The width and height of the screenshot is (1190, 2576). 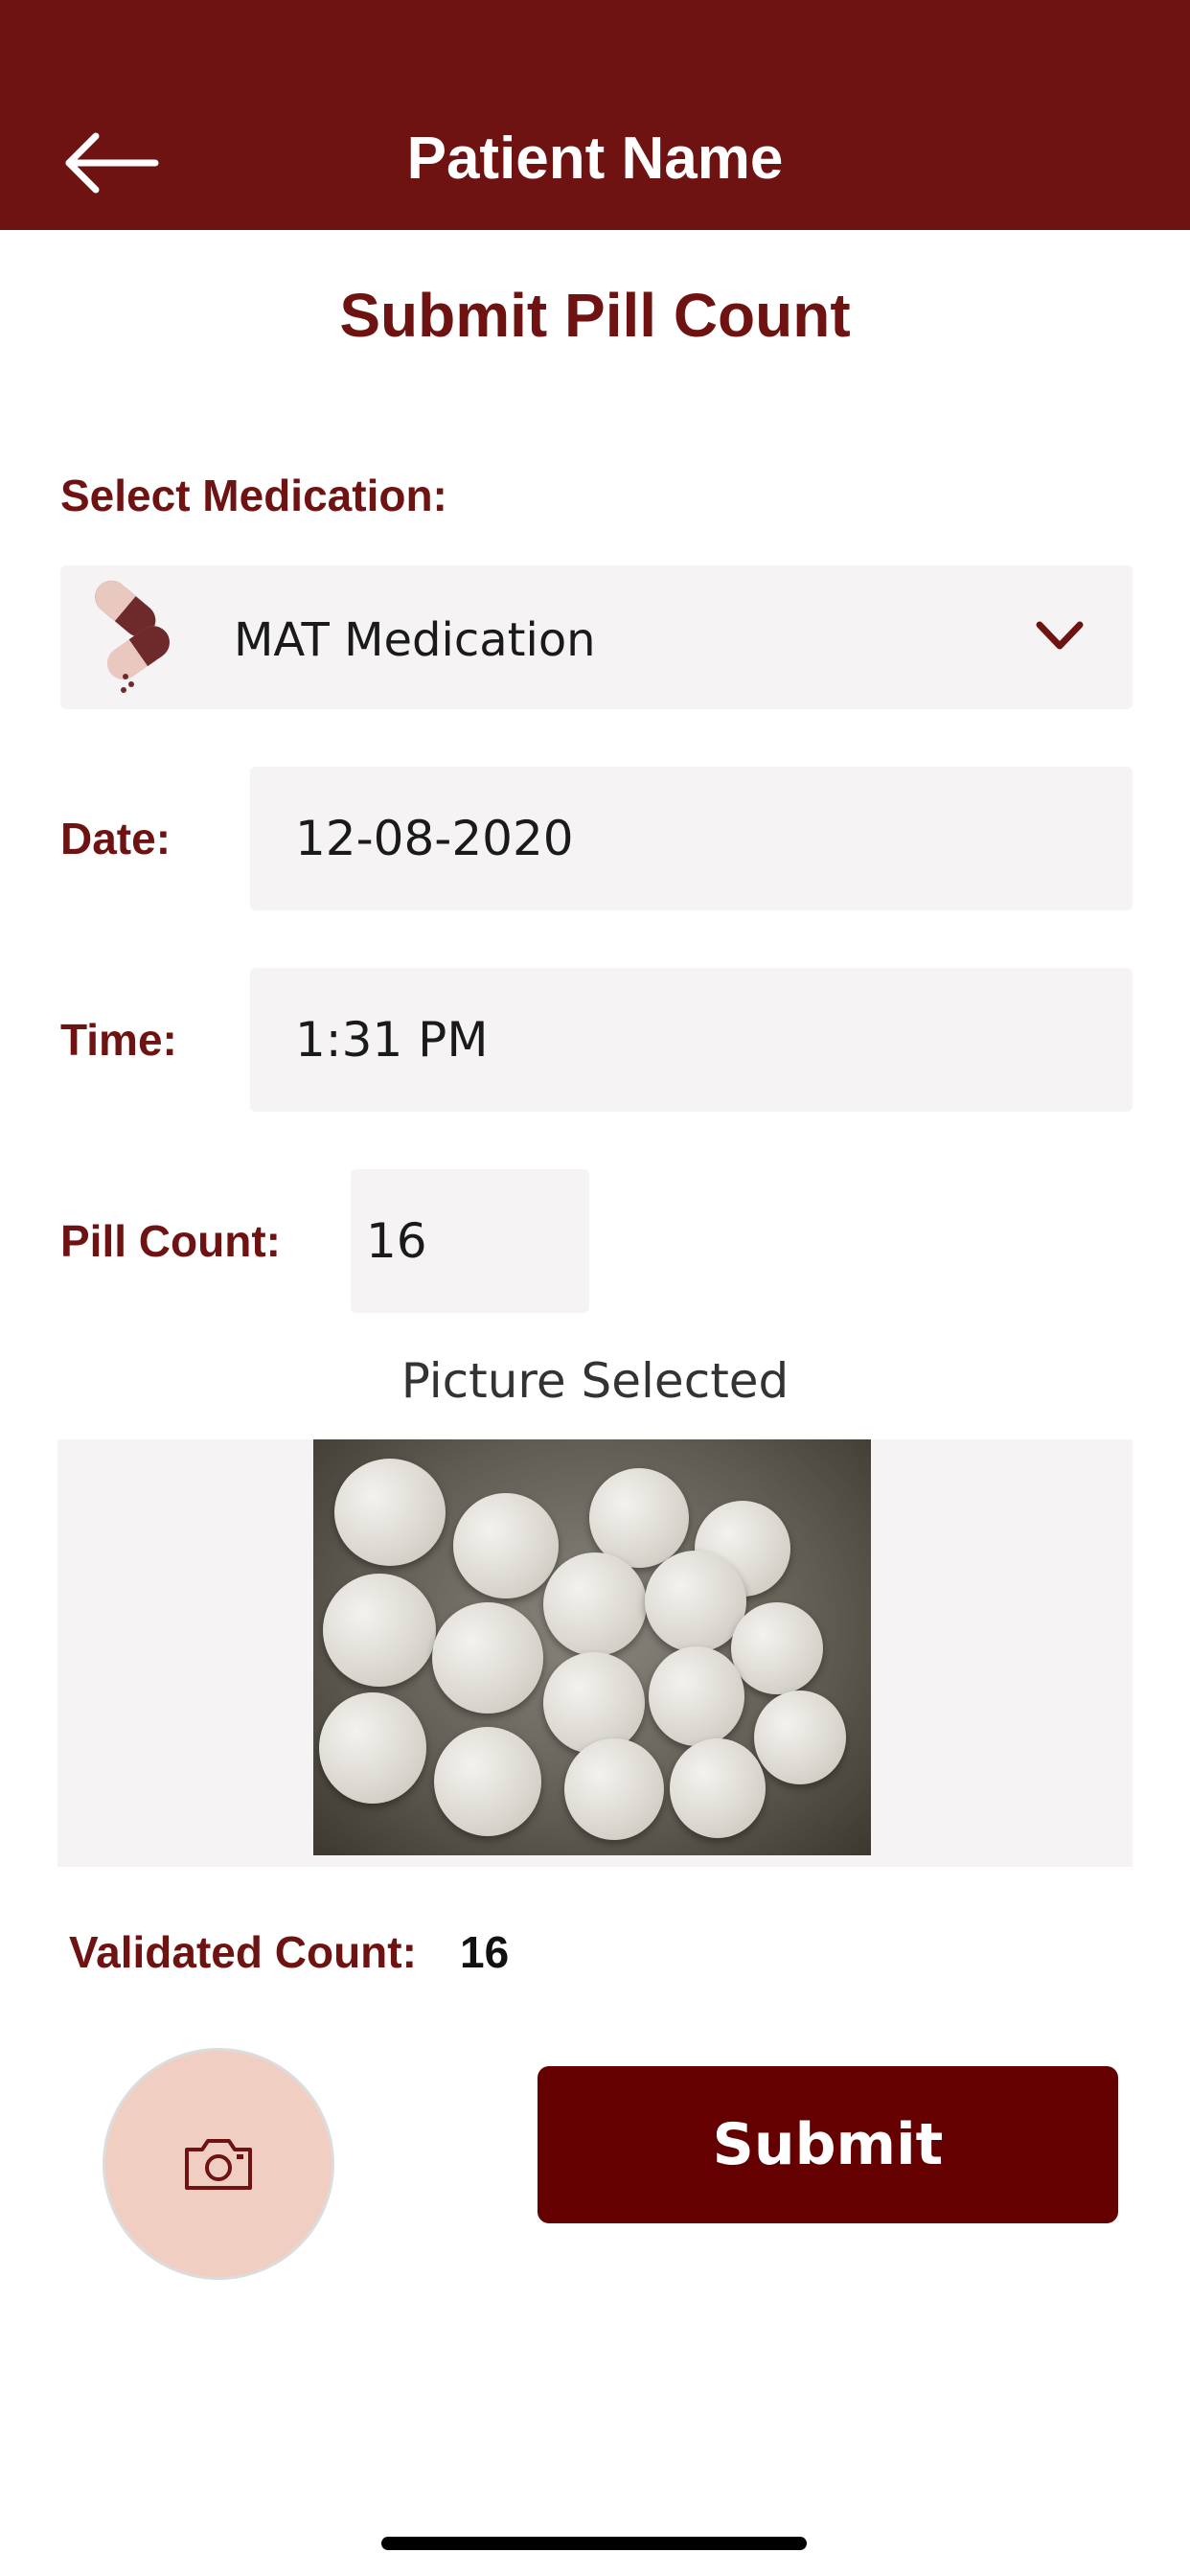 What do you see at coordinates (243, 1952) in the screenshot?
I see `validated-count-label: Validated Count:` at bounding box center [243, 1952].